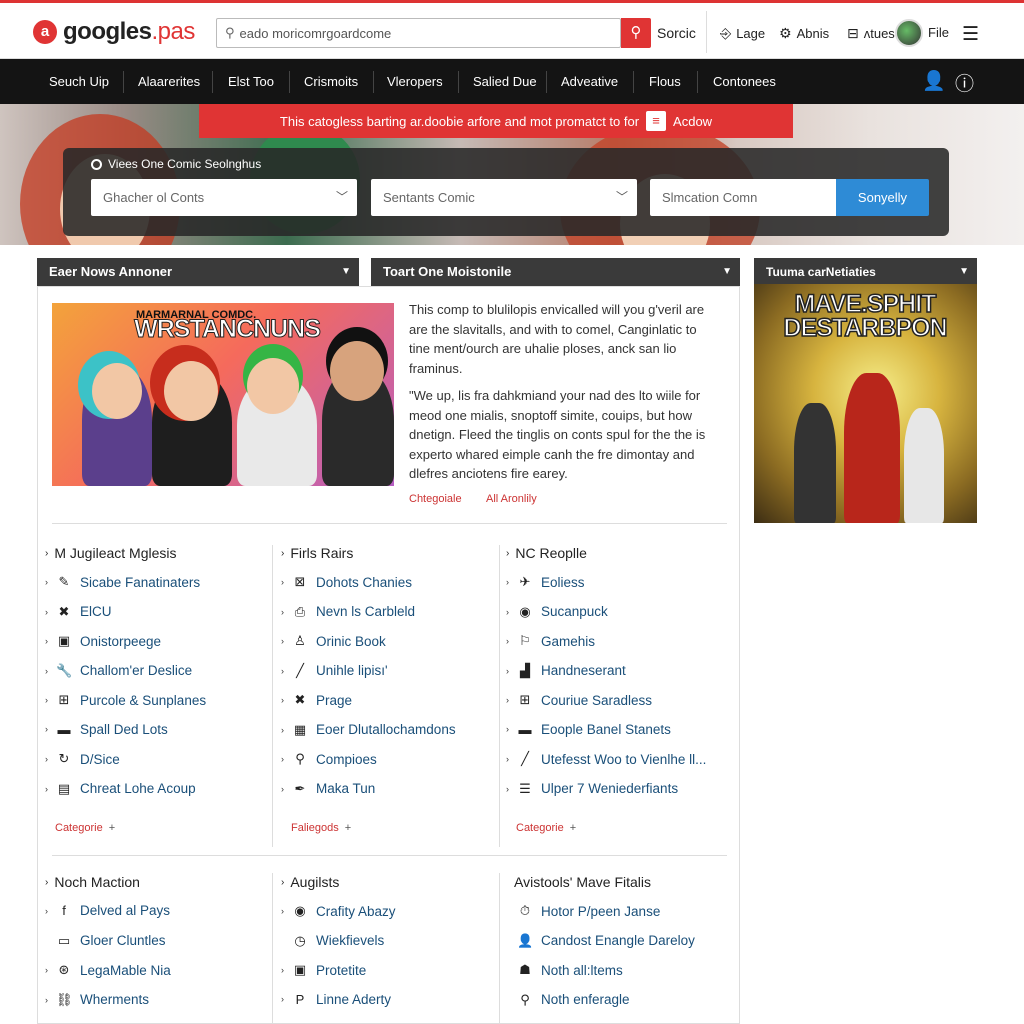 The height and width of the screenshot is (1024, 1024). Describe the element at coordinates (224, 197) in the screenshot. I see `character-select: Ghacher ol Conts ﹀` at that location.